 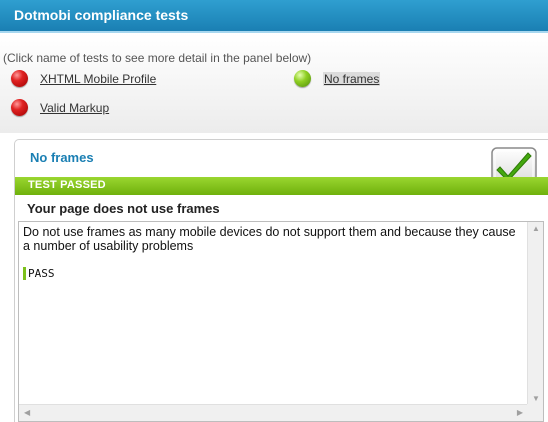 I want to click on test-link-valid-markup: Valid Markup, so click(x=74, y=108).